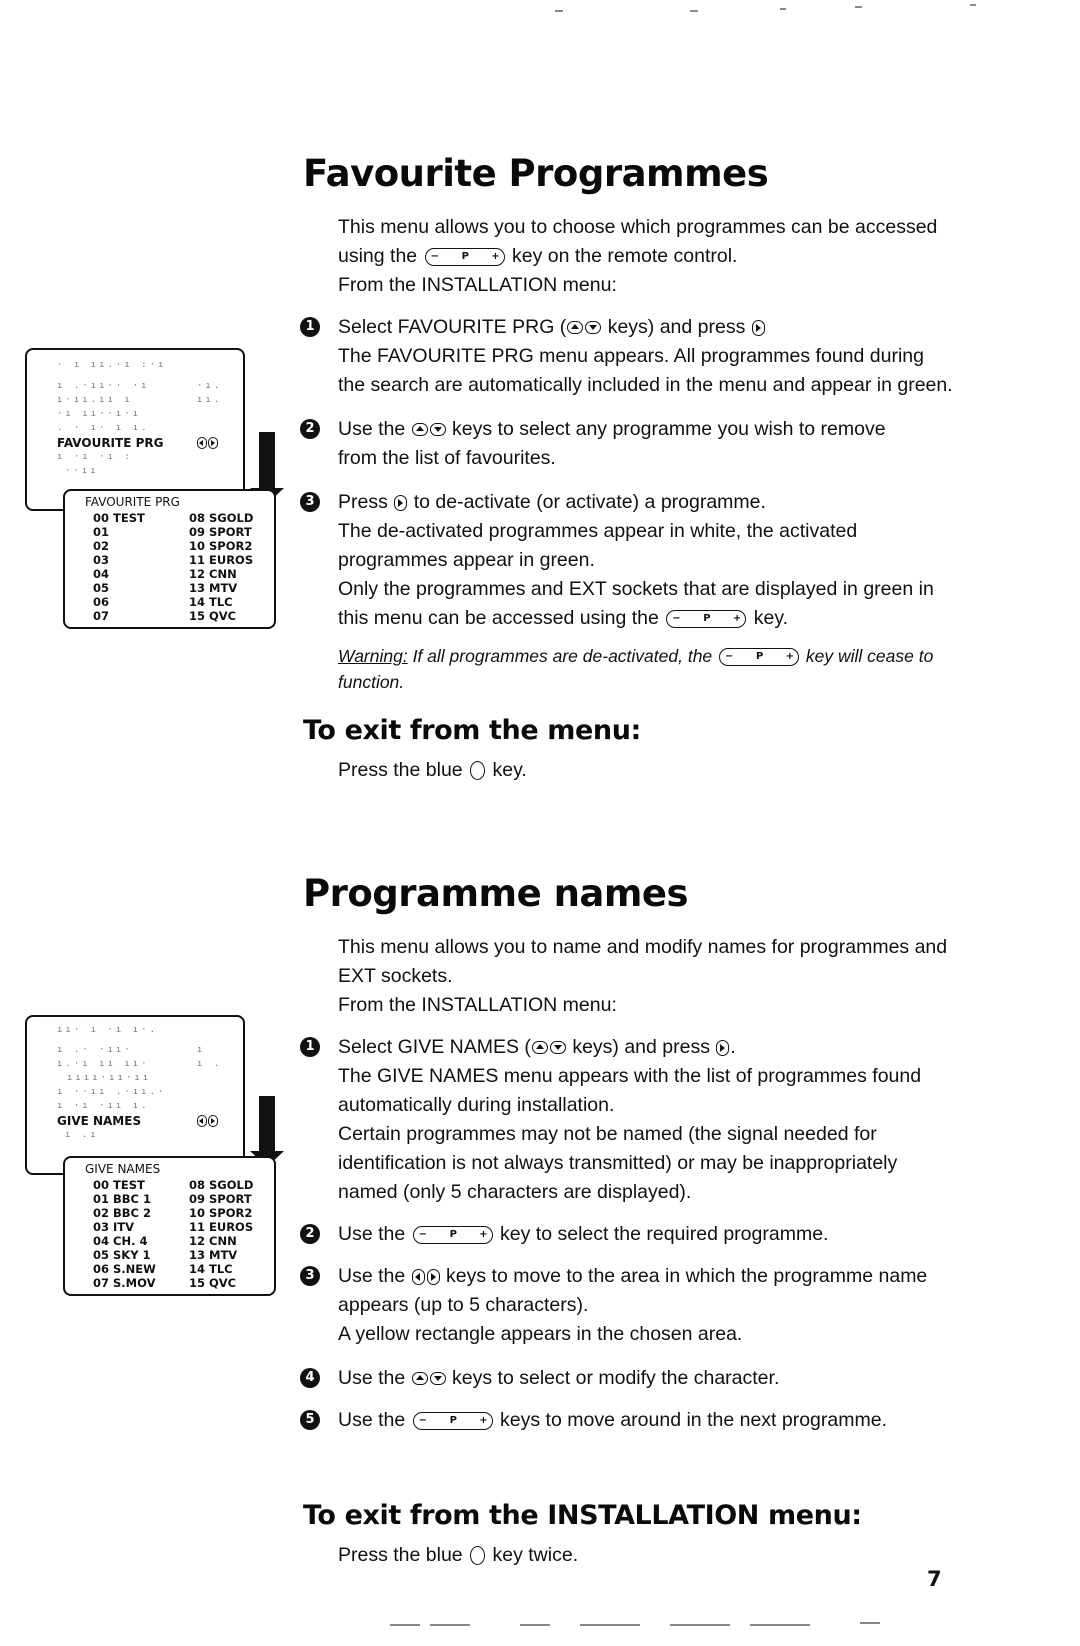  Describe the element at coordinates (310, 1234) in the screenshot. I see `step-number-icon: 2` at that location.